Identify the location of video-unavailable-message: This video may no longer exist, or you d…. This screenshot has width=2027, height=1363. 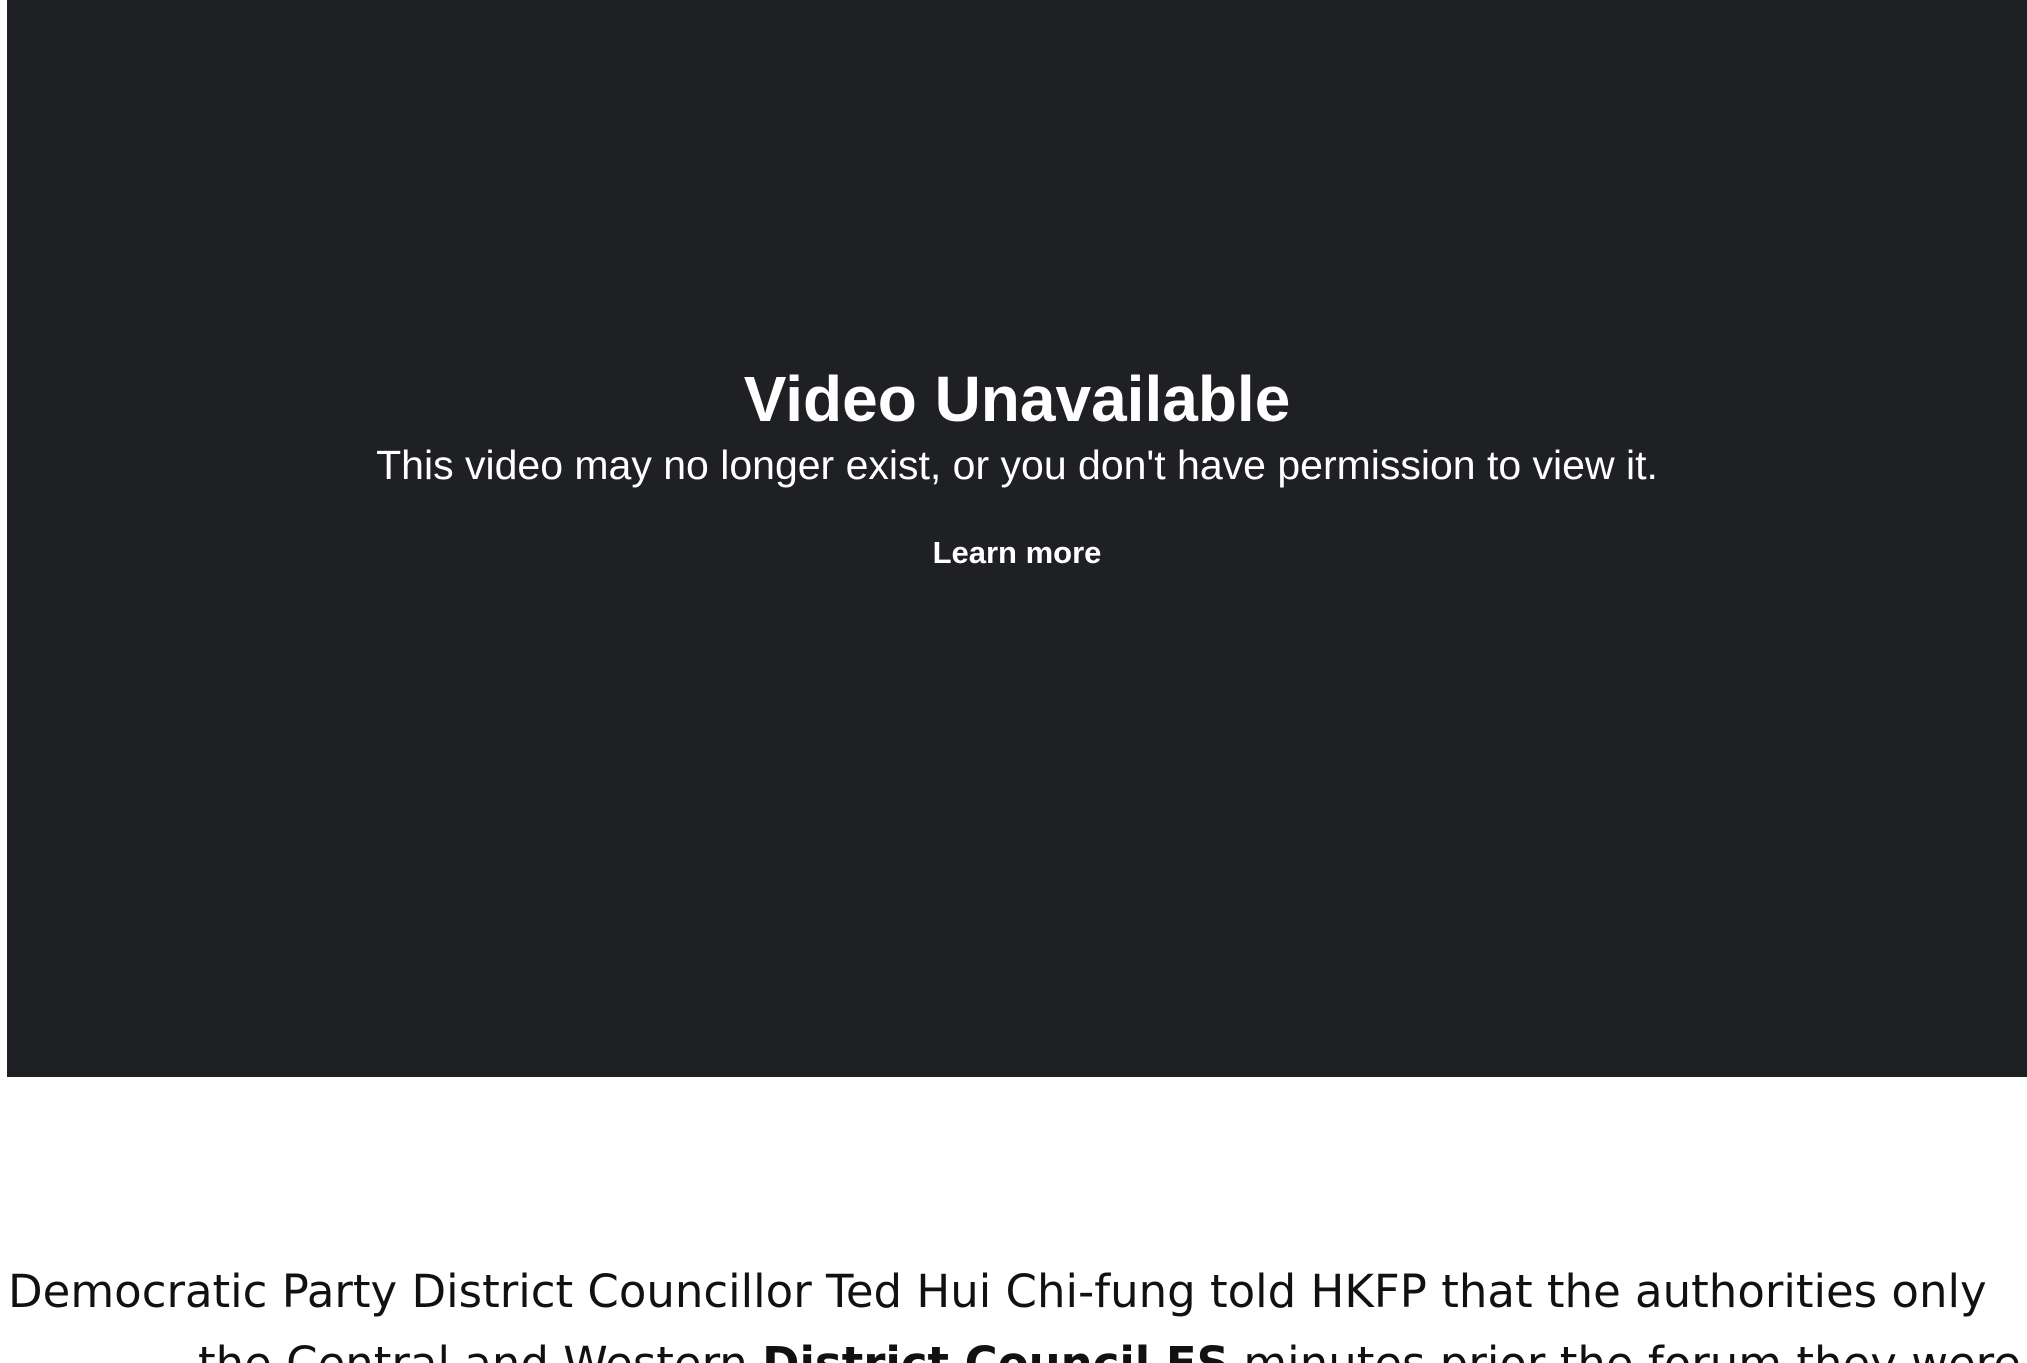
(1017, 465).